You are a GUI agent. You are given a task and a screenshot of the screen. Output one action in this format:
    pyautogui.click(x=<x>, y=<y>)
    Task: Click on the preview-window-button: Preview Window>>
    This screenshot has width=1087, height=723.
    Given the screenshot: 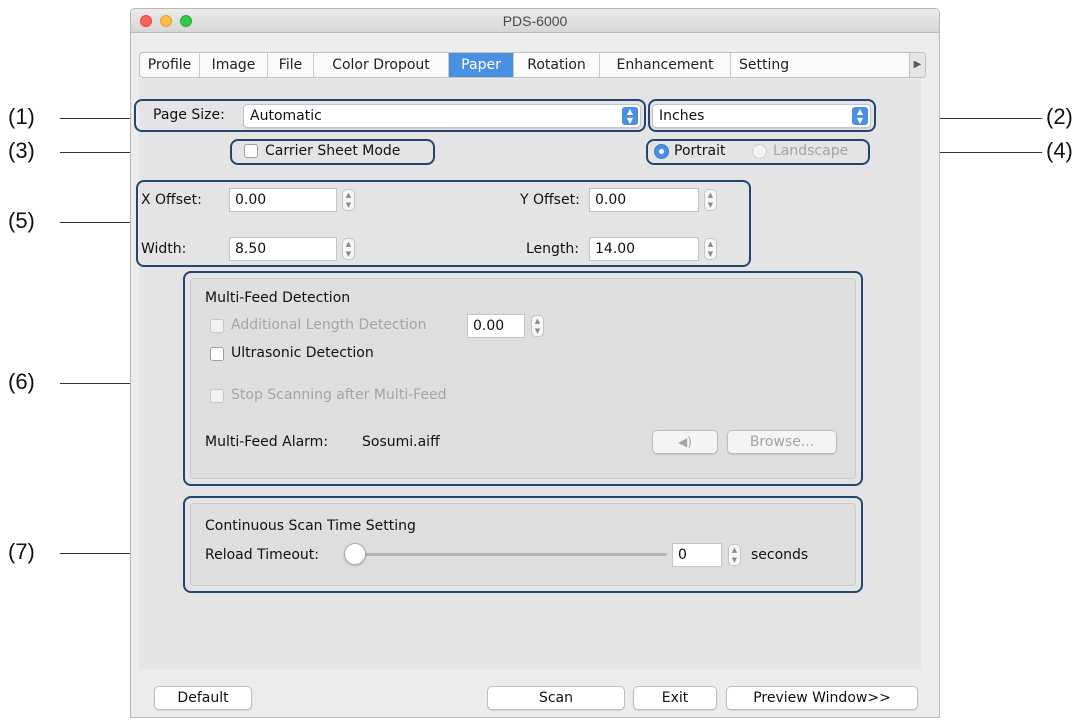 What is the action you would take?
    pyautogui.click(x=822, y=698)
    